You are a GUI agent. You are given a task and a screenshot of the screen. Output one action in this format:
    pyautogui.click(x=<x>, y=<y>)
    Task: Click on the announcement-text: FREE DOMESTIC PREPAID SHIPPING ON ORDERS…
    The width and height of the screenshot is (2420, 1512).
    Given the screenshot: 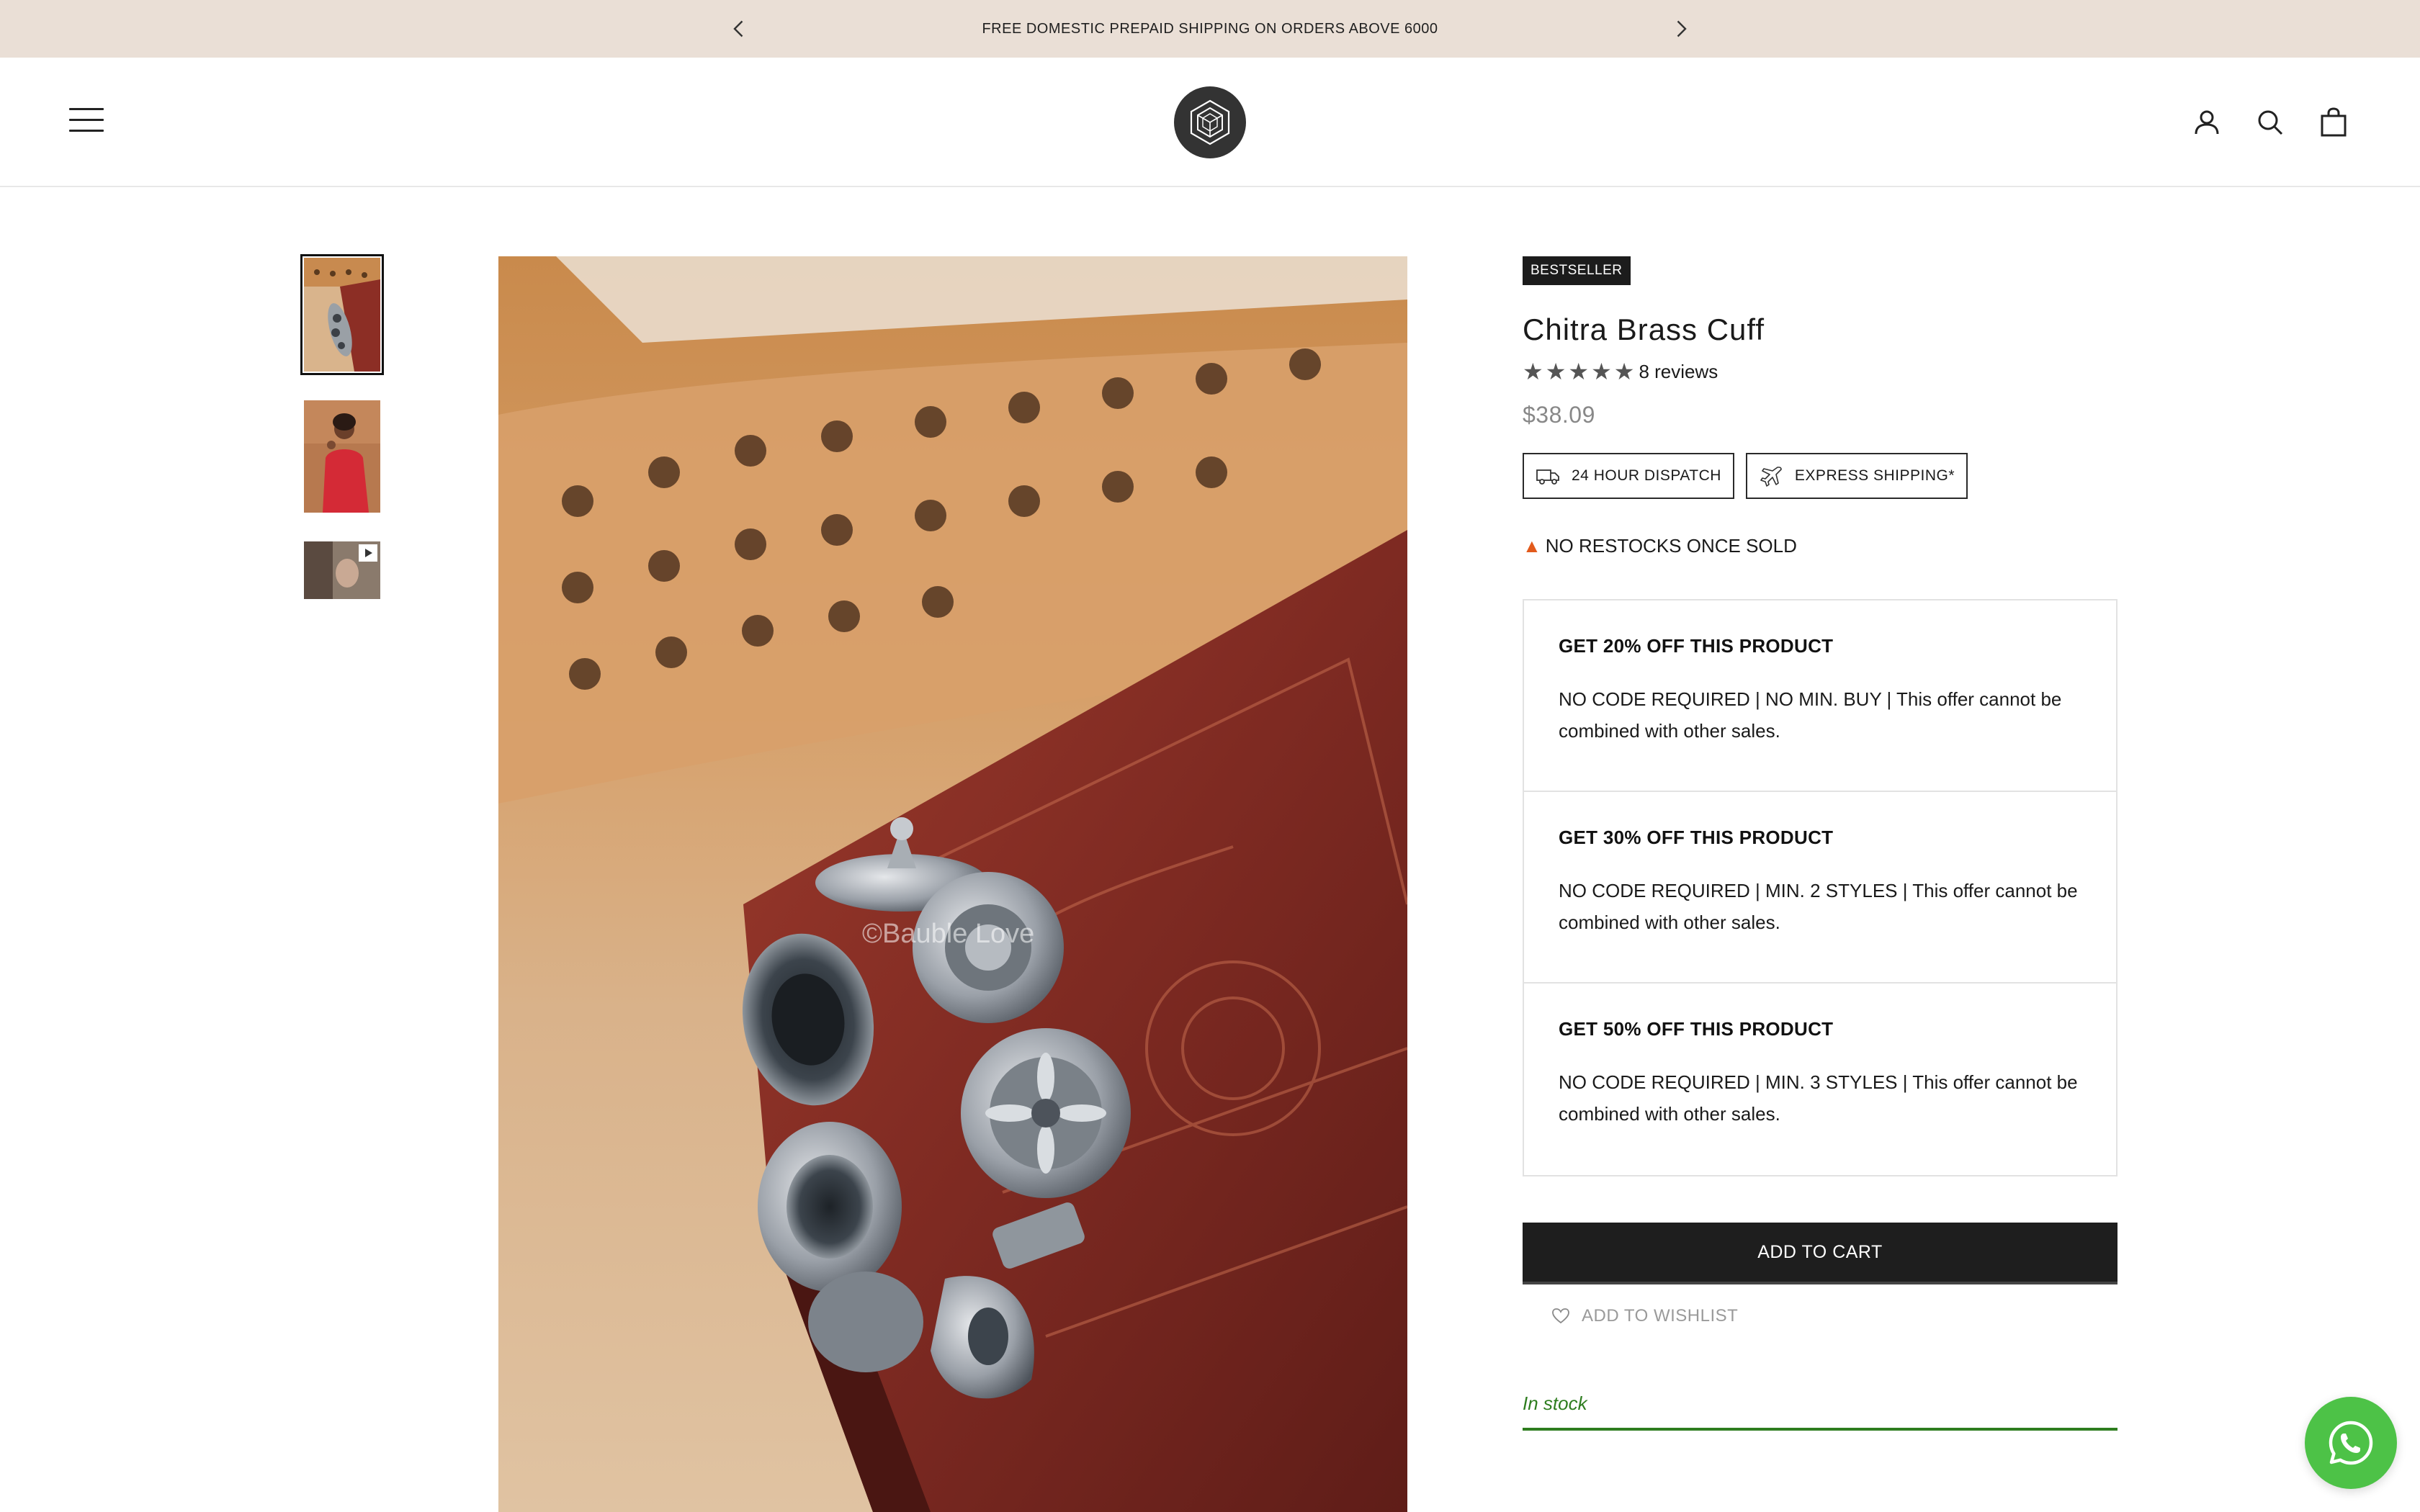 What is the action you would take?
    pyautogui.click(x=1210, y=29)
    